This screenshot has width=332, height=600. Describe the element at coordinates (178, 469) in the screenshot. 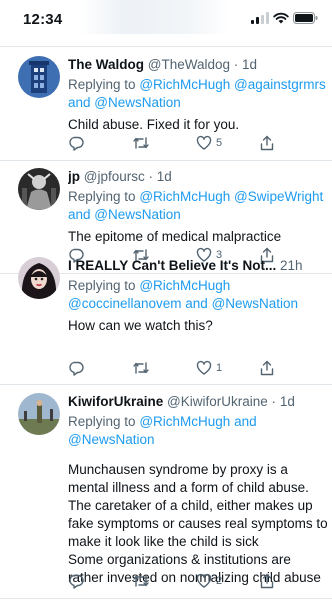

I see `tweet-text-line: Munchausen syndrome by proxy is a` at that location.